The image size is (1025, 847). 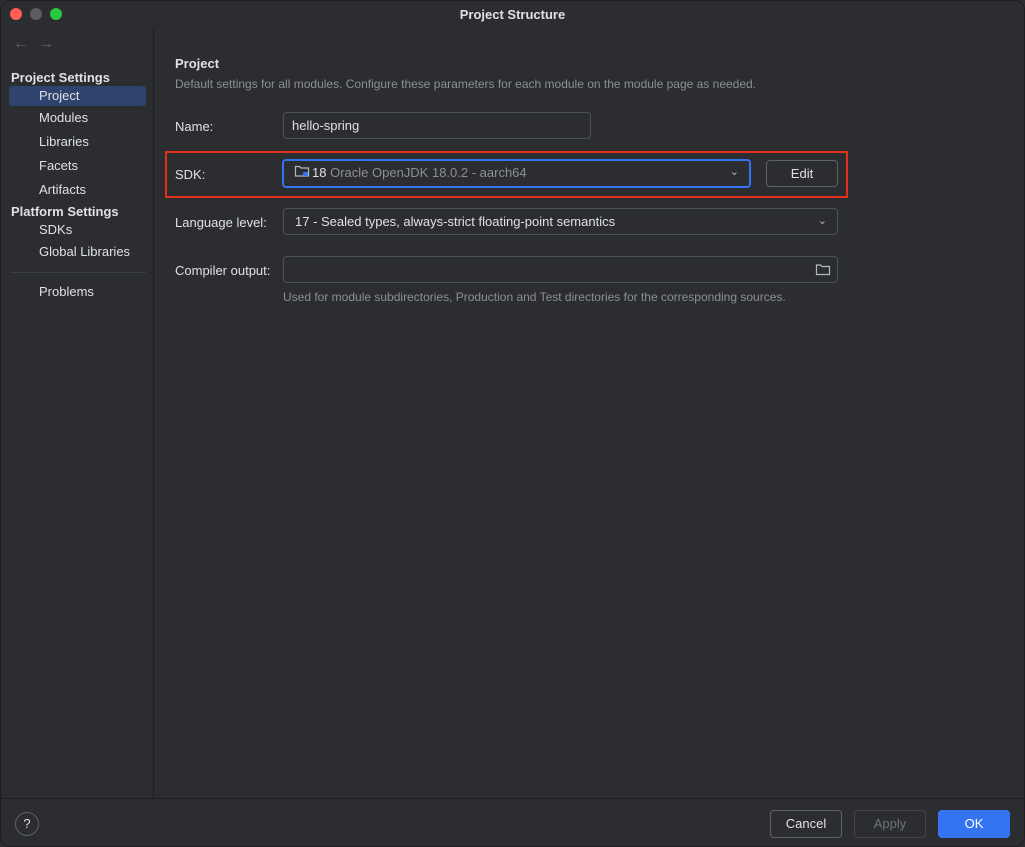 What do you see at coordinates (60, 77) in the screenshot?
I see `project-settings-header: Project Settings` at bounding box center [60, 77].